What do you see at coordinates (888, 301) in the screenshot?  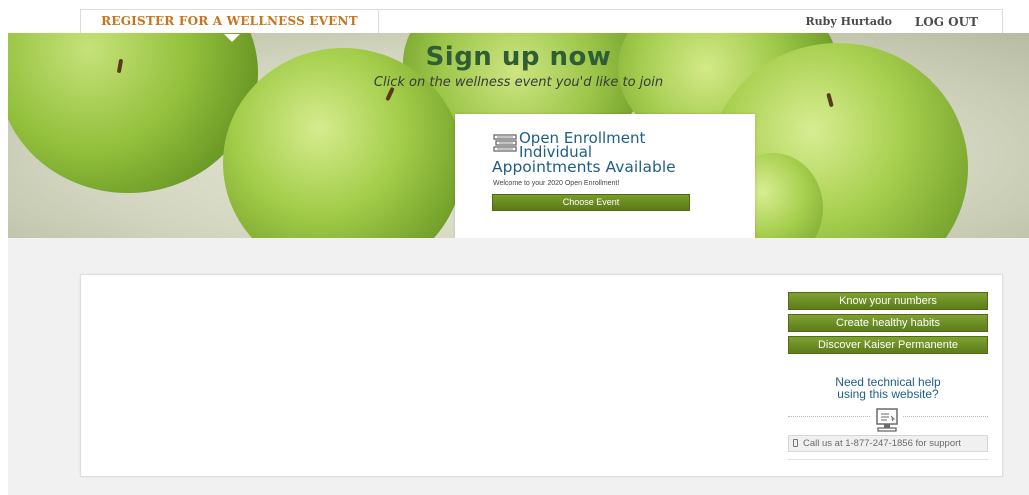 I see `know-your-numbers-button: Know your numbers` at bounding box center [888, 301].